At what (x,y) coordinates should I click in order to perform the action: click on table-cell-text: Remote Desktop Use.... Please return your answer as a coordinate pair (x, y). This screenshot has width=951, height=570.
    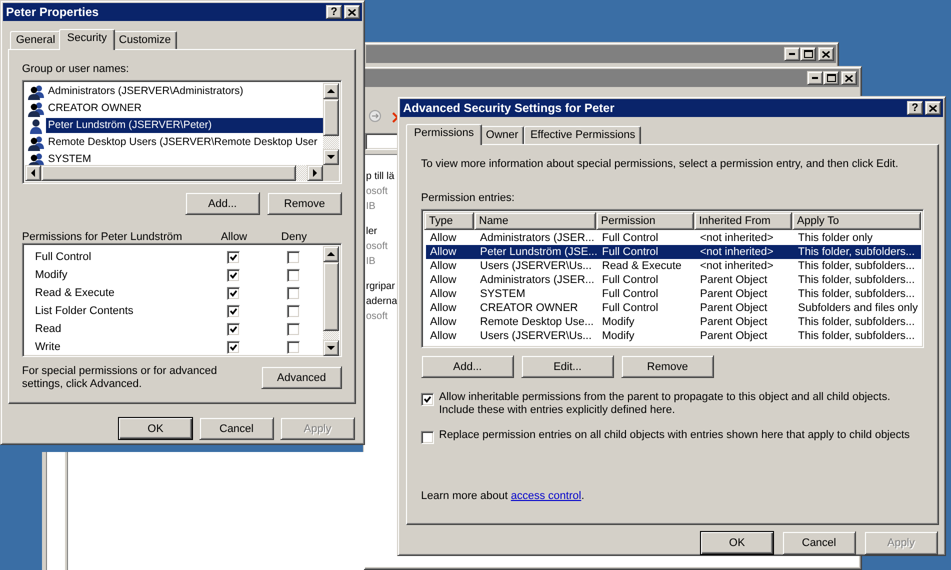
    Looking at the image, I should click on (537, 322).